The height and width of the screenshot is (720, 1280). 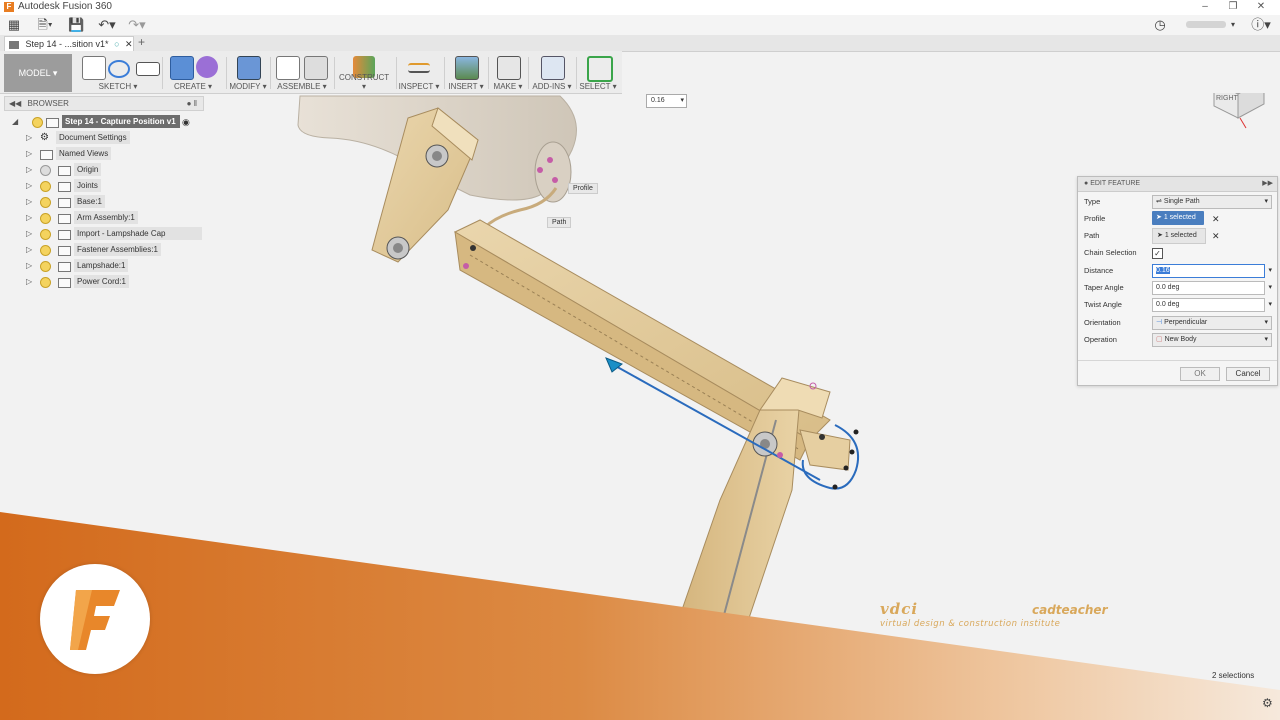 What do you see at coordinates (1212, 271) in the screenshot?
I see `distance-input: 0.16 ▾` at bounding box center [1212, 271].